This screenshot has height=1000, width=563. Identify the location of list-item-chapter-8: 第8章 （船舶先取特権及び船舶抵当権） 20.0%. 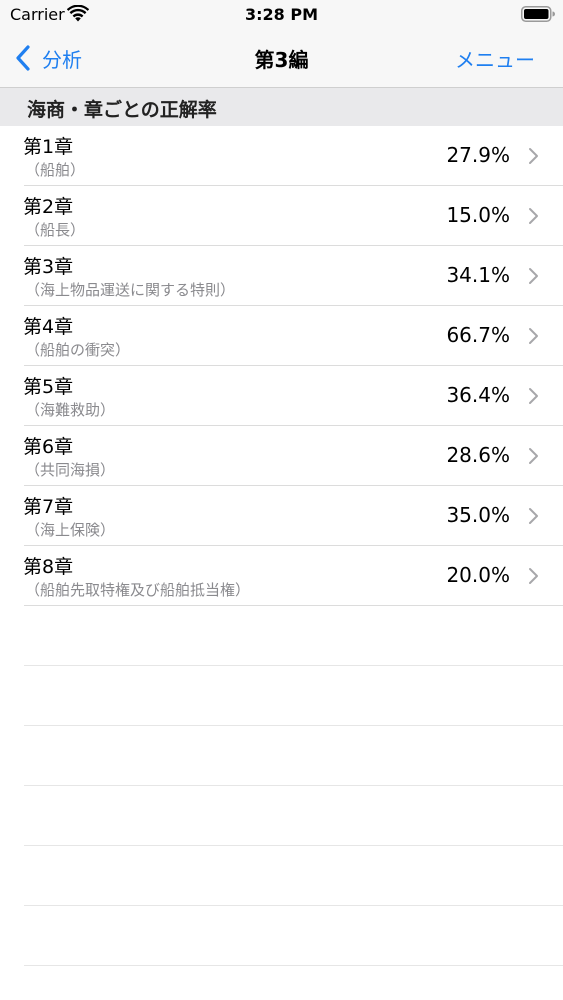
(293, 576).